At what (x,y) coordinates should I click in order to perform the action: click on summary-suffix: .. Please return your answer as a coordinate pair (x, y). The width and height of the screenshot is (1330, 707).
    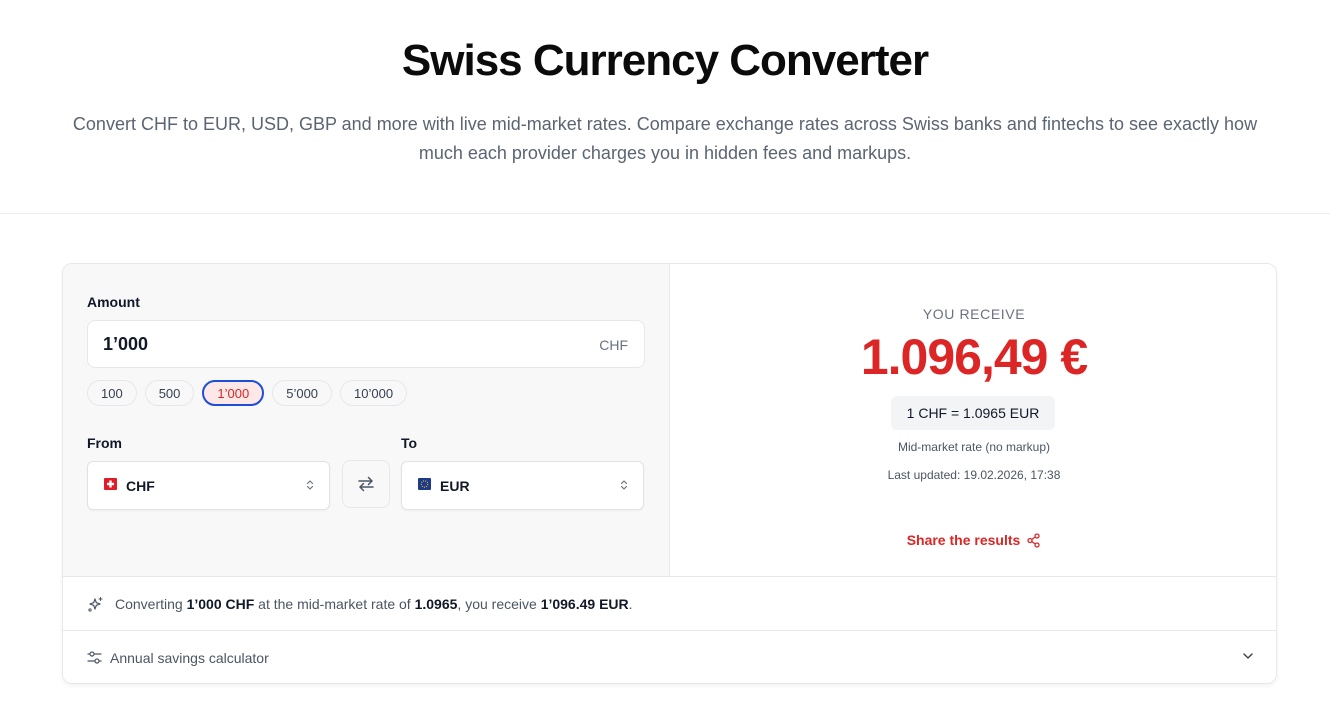
    Looking at the image, I should click on (630, 604).